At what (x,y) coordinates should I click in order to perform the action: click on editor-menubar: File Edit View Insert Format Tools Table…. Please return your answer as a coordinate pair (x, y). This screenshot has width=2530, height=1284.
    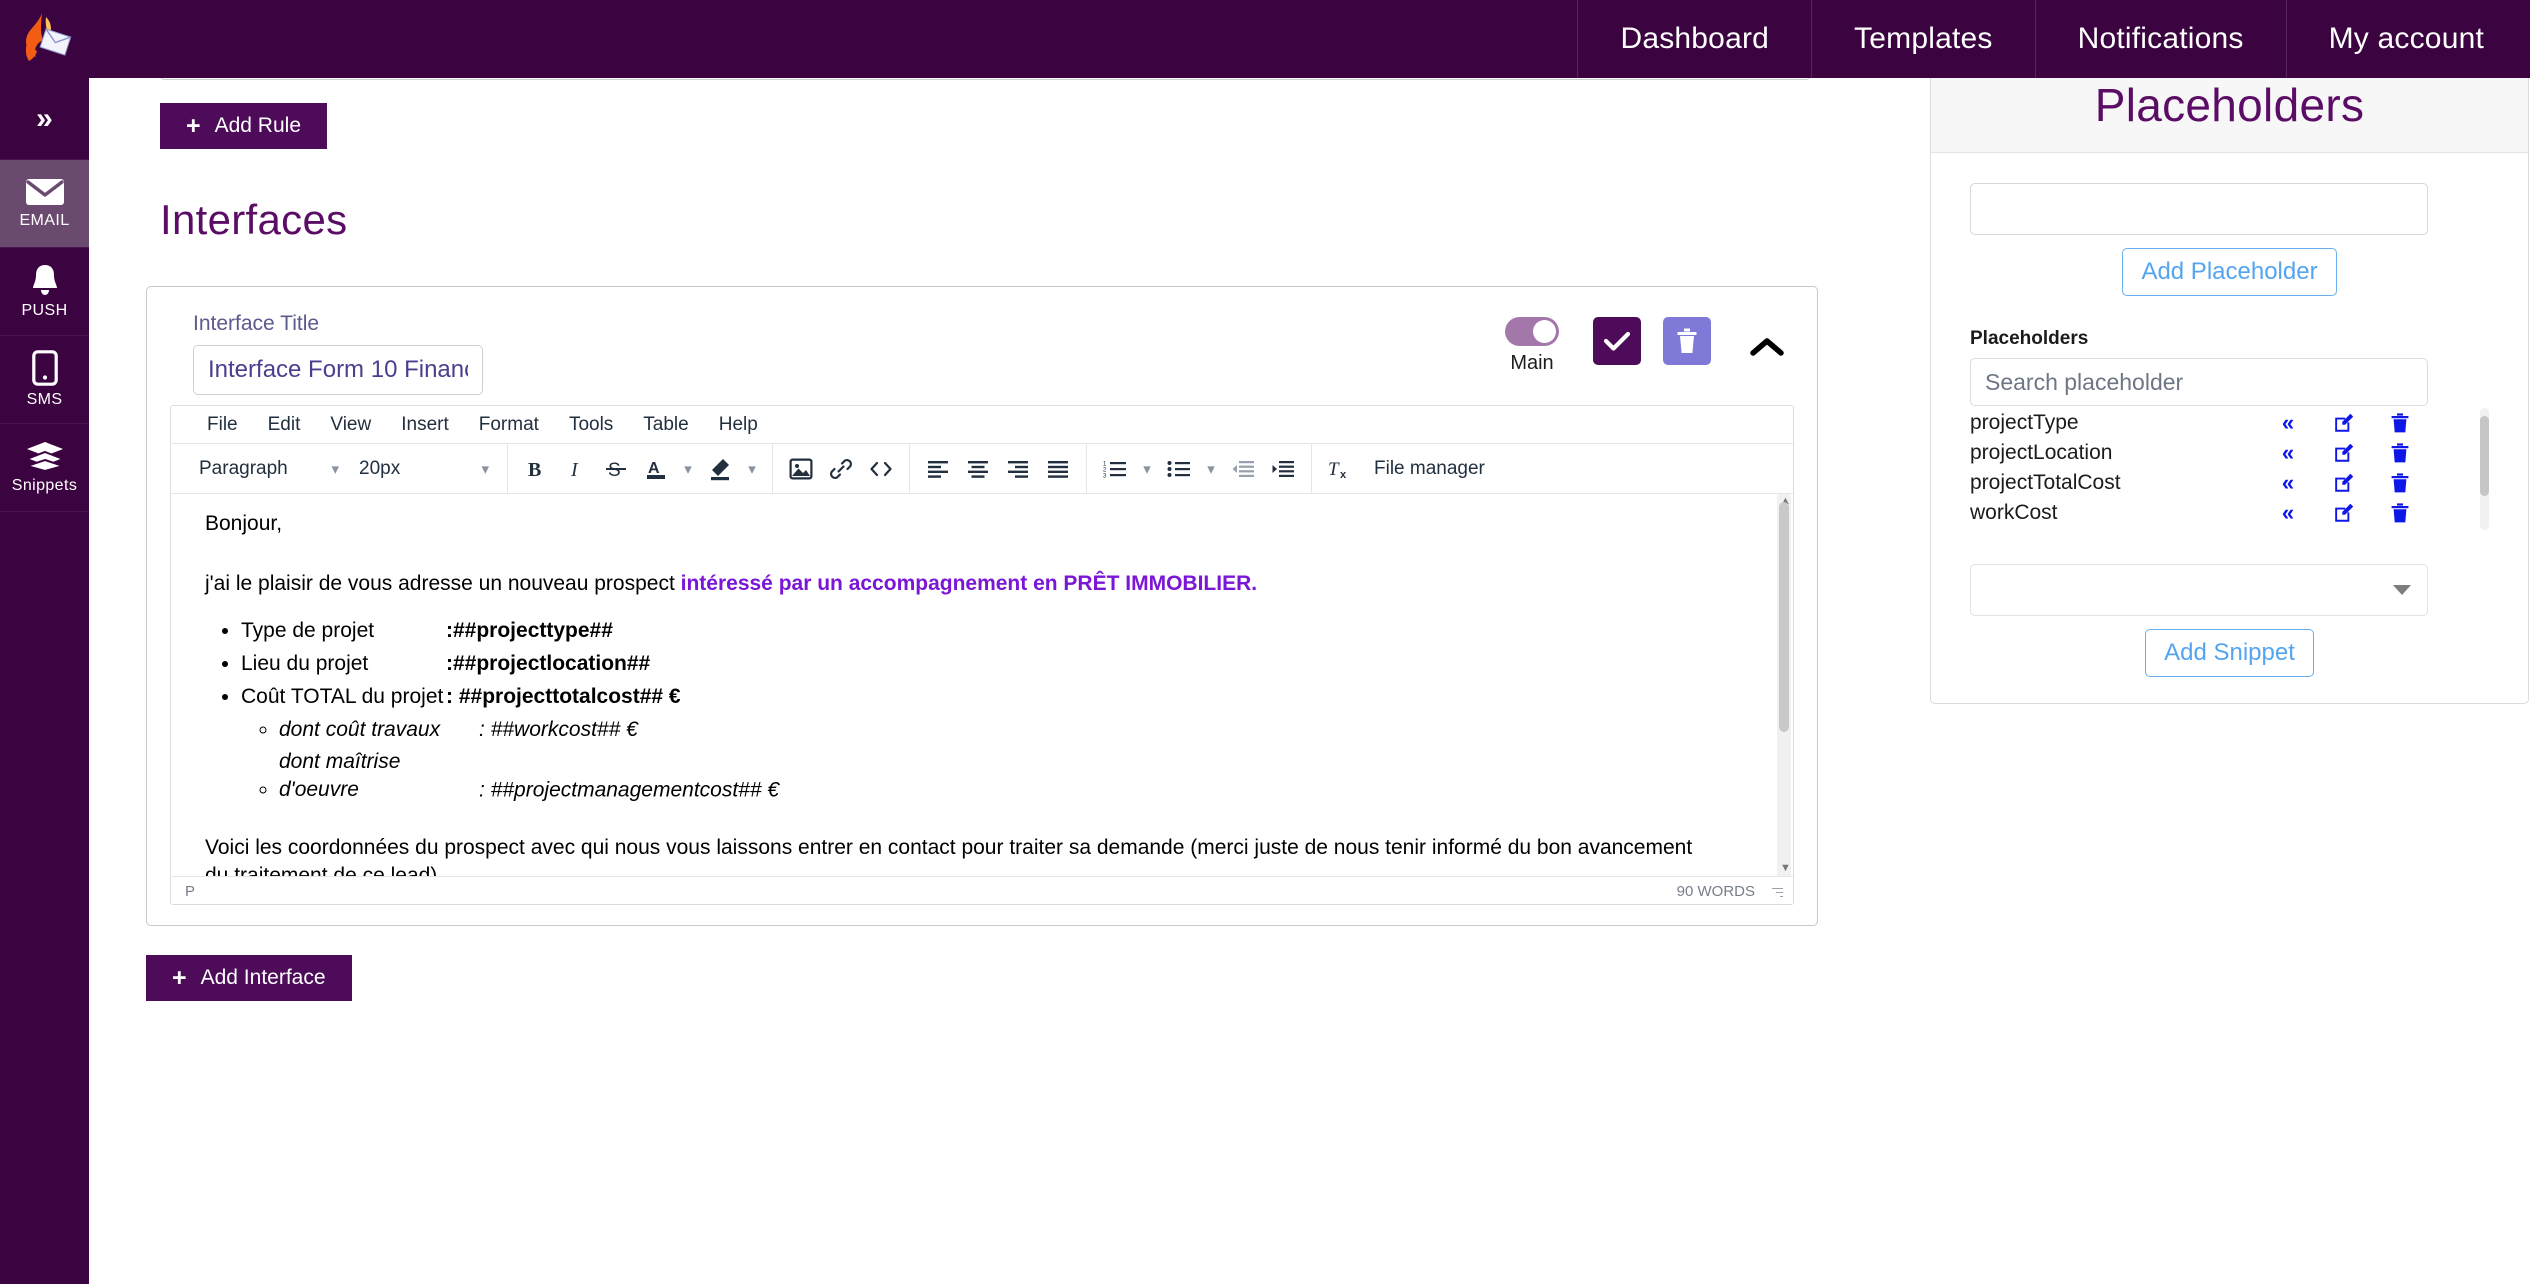
    Looking at the image, I should click on (982, 425).